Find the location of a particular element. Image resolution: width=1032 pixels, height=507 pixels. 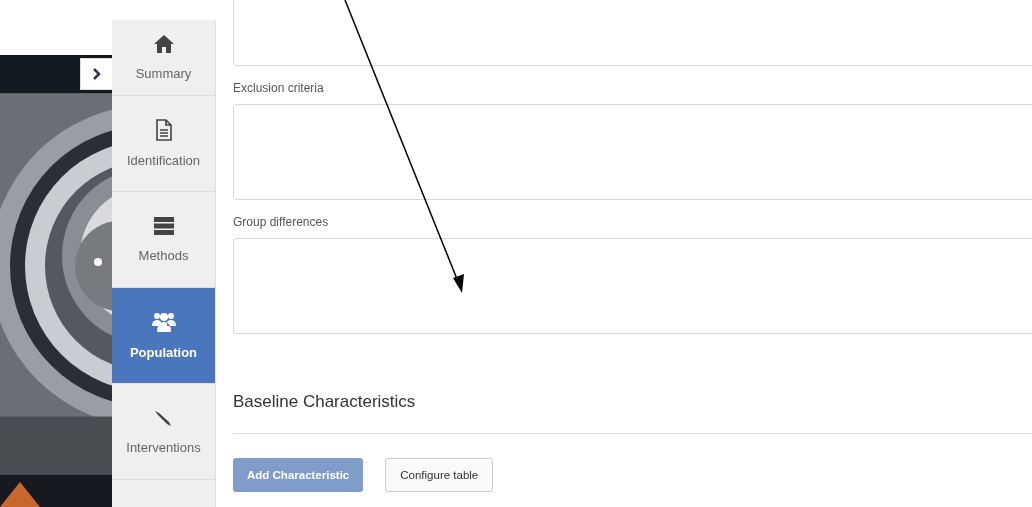

section-heading: Baseline Characteristics is located at coordinates (325, 402).